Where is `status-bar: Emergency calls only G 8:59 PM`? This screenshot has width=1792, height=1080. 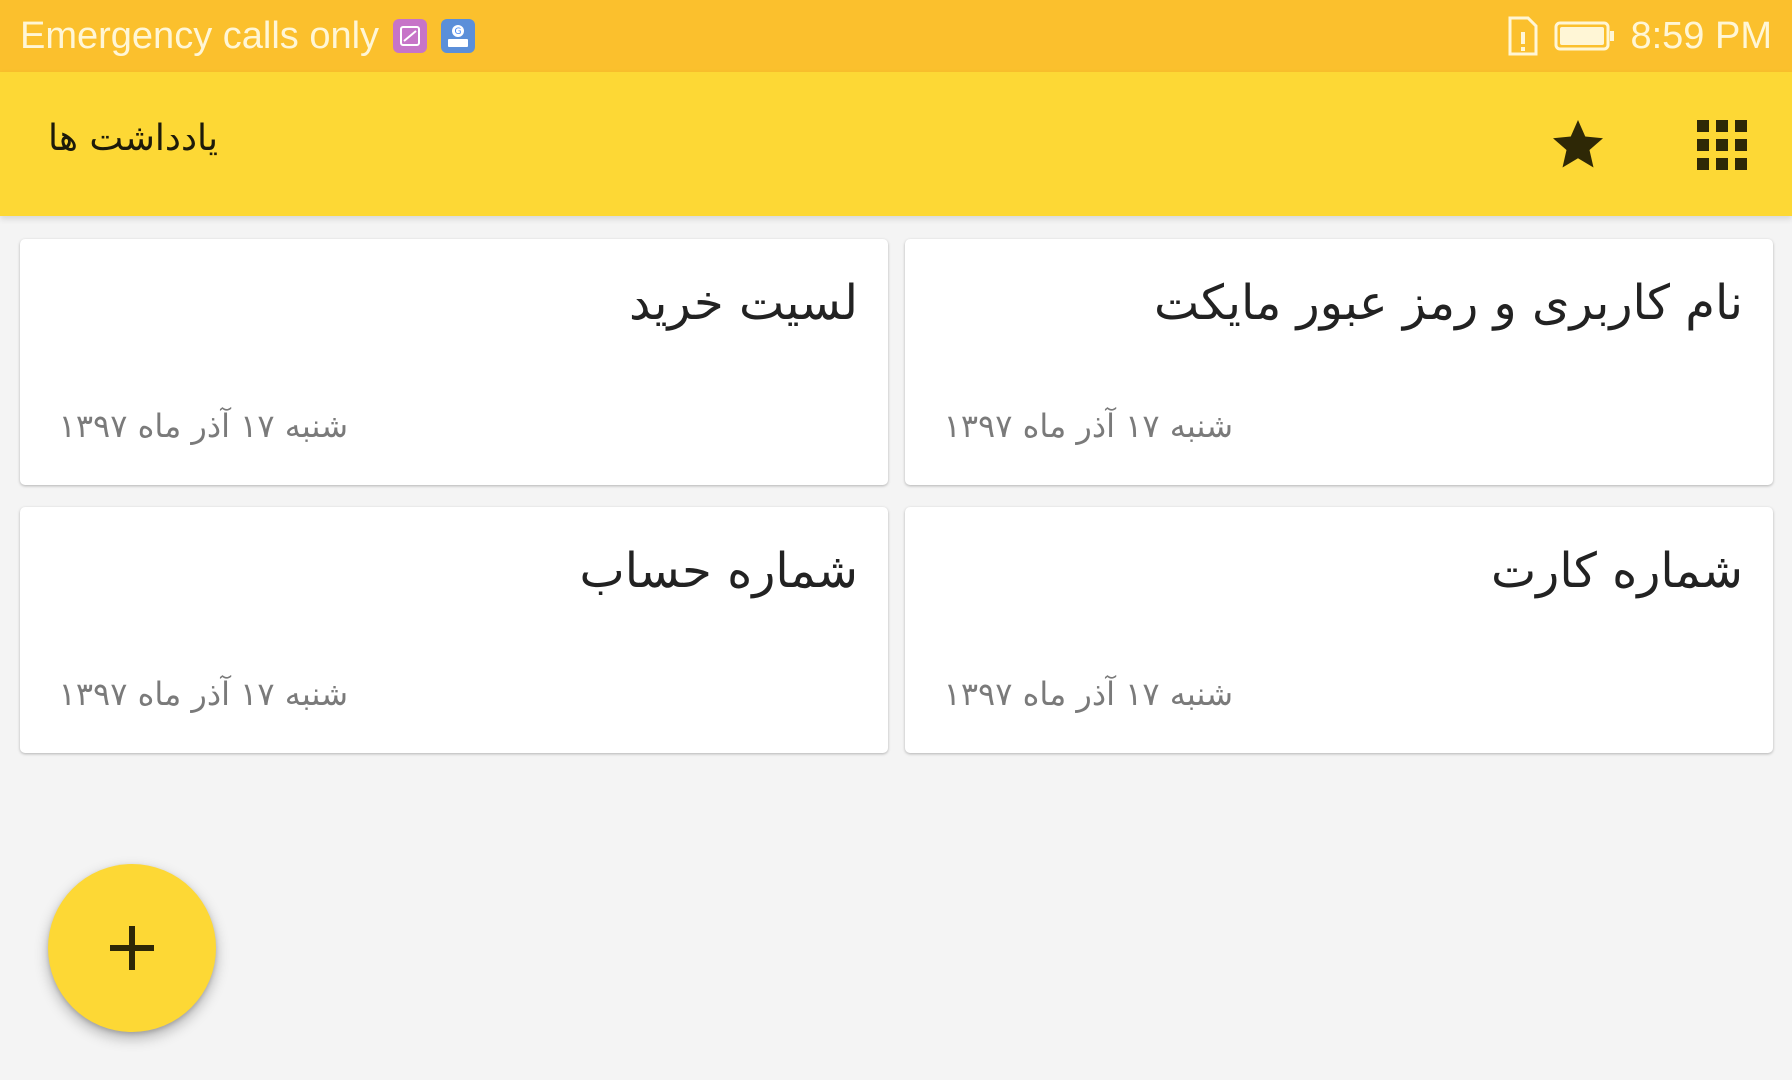 status-bar: Emergency calls only G 8:59 PM is located at coordinates (896, 36).